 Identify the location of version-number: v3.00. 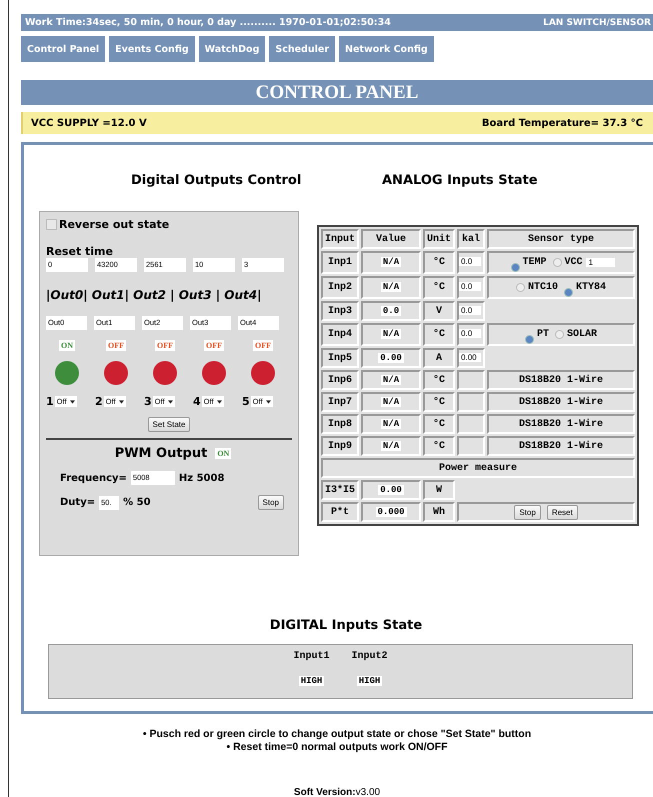
(368, 792).